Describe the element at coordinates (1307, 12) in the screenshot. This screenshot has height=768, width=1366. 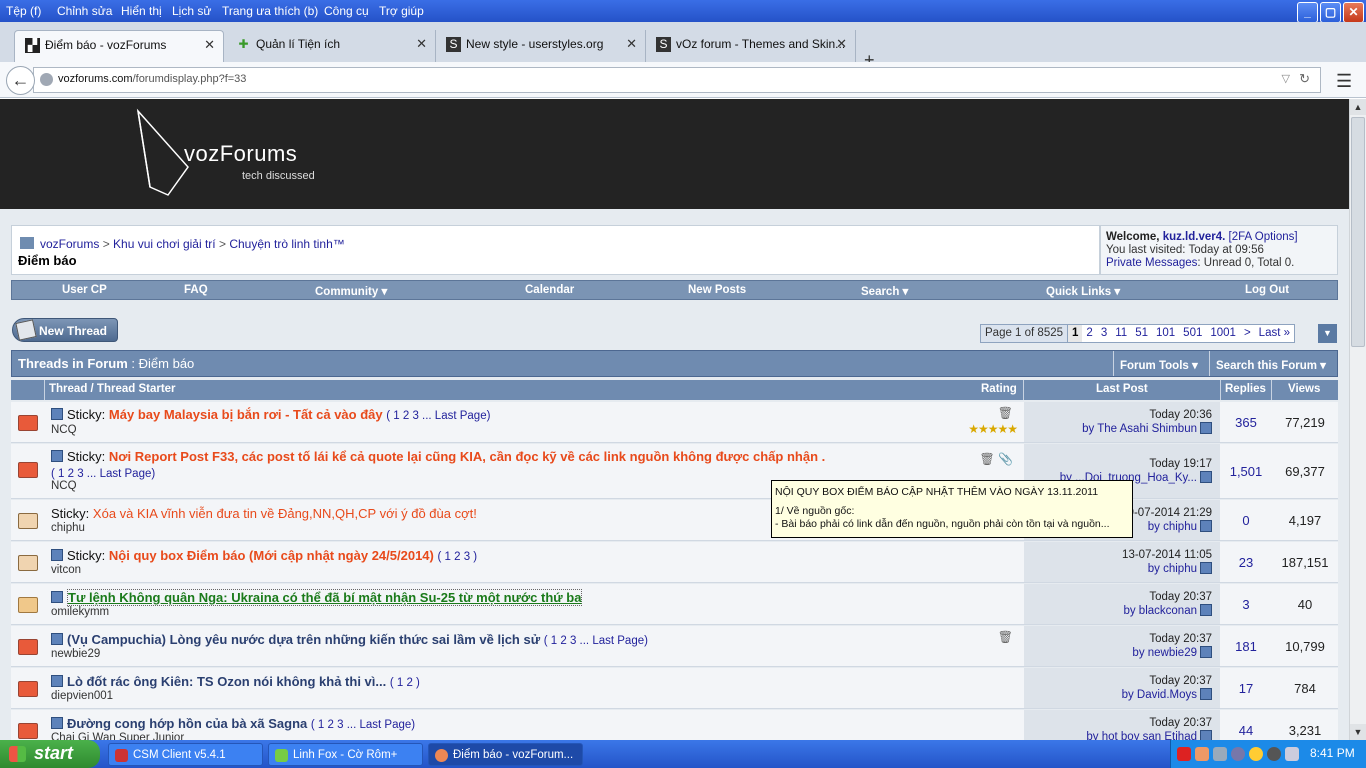
I see `minimize-button: _` at that location.